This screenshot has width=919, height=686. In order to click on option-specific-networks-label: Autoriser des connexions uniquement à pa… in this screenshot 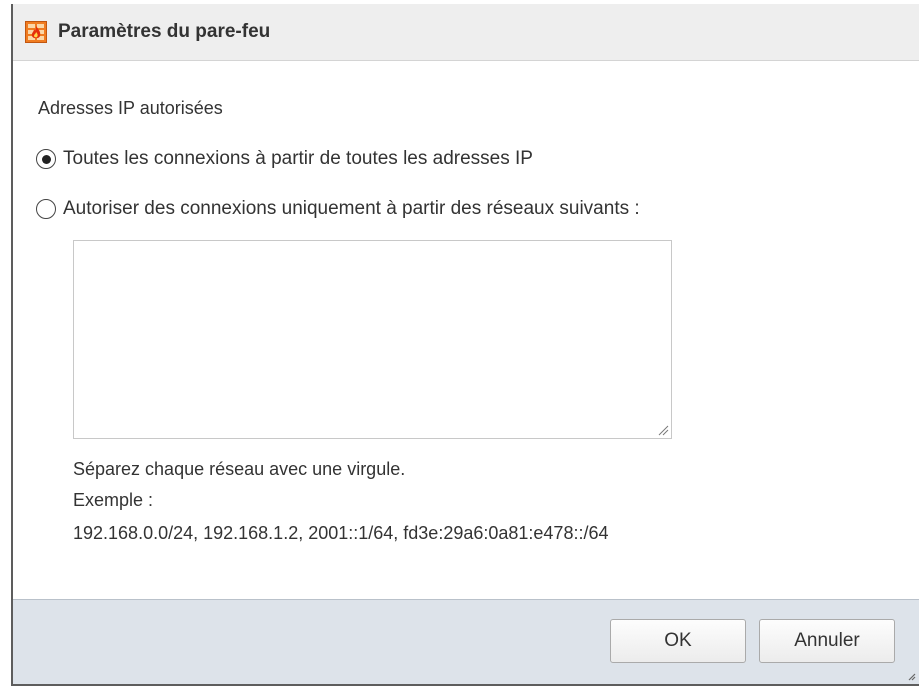, I will do `click(351, 209)`.